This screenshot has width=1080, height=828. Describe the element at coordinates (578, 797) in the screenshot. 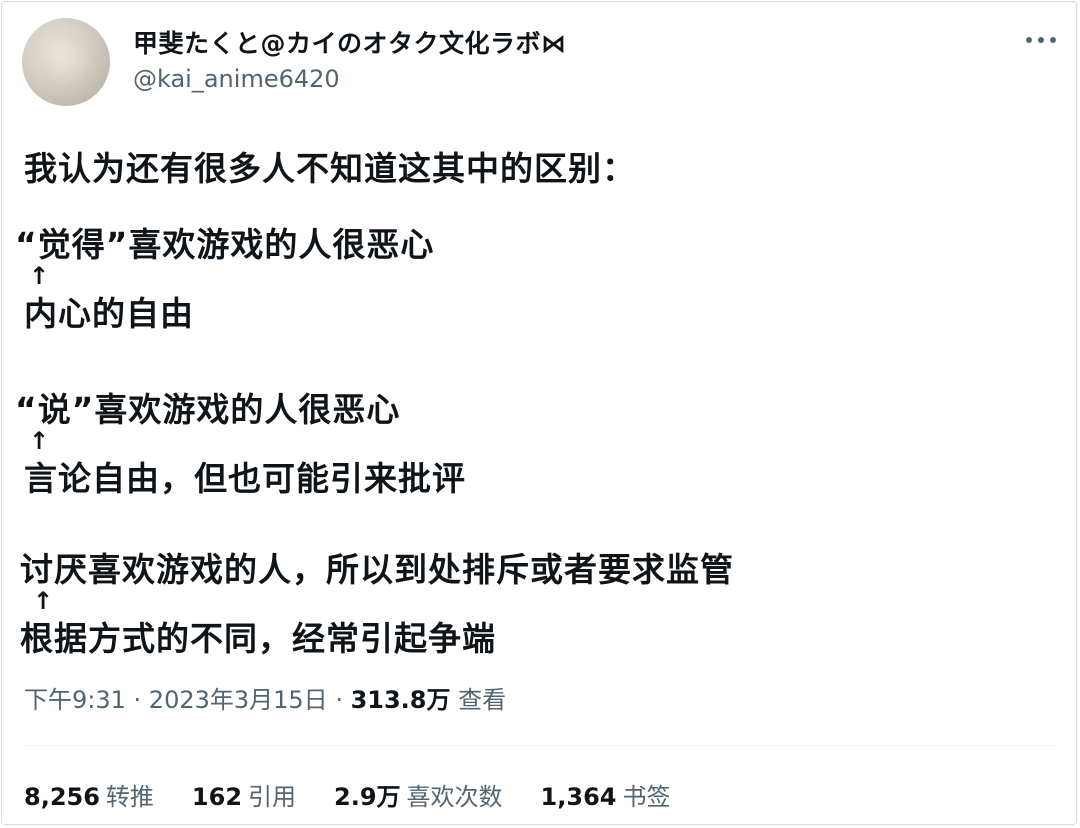

I see `stat-bookmarks-count: 1,364` at that location.